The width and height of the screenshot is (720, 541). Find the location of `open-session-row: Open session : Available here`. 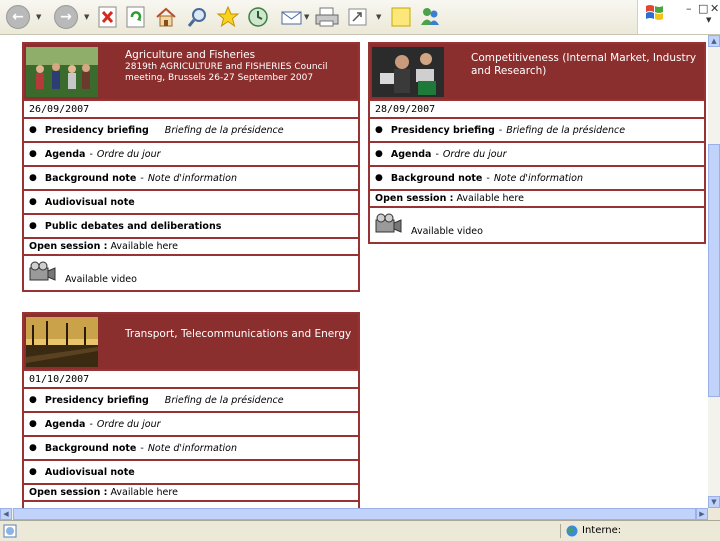

open-session-row: Open session : Available here is located at coordinates (191, 245).